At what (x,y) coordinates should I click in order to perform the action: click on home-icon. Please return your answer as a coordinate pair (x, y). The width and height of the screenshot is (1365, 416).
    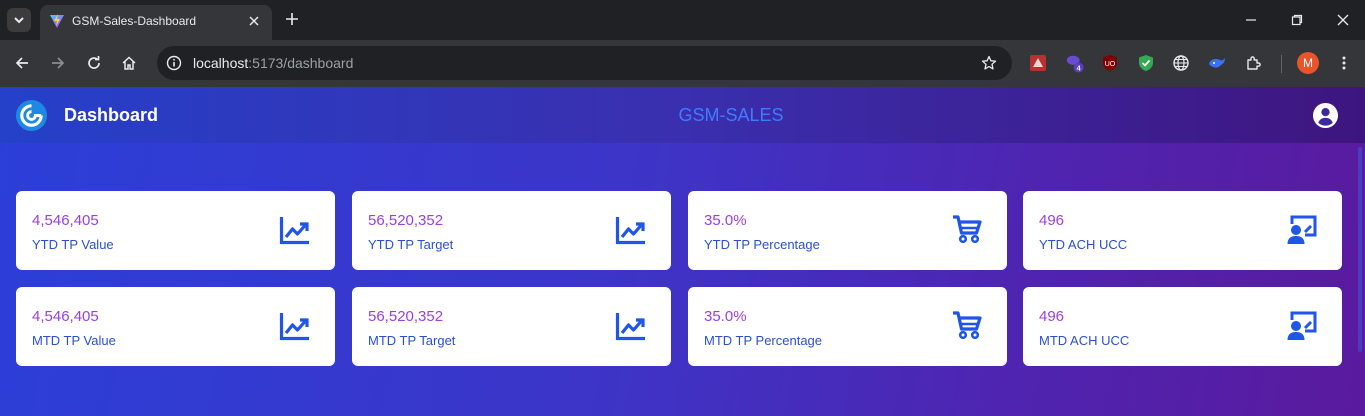
    Looking at the image, I should click on (129, 63).